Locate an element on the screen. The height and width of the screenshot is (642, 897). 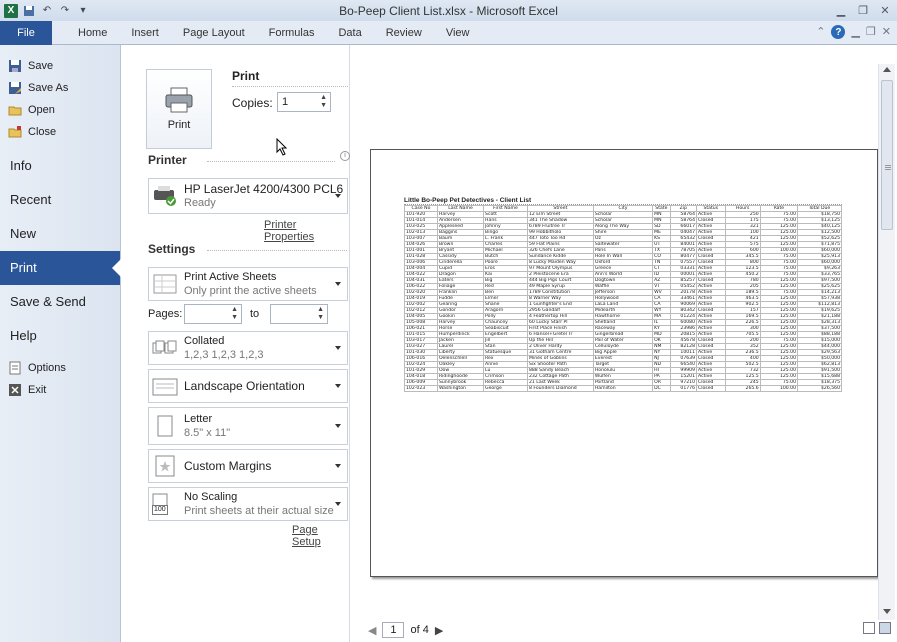
printer-status: Ready is located at coordinates (200, 203).